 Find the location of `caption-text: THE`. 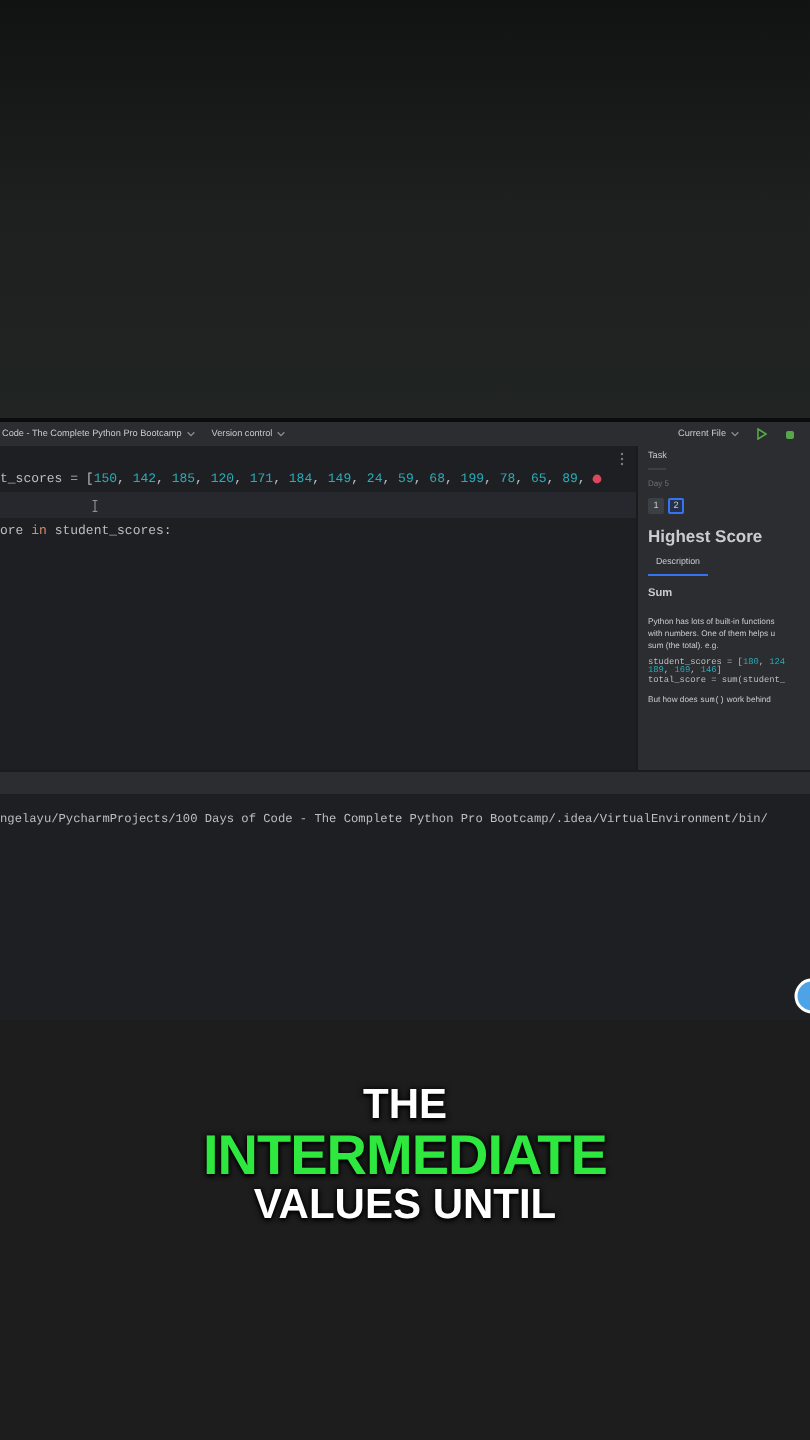

caption-text: THE is located at coordinates (405, 1105).